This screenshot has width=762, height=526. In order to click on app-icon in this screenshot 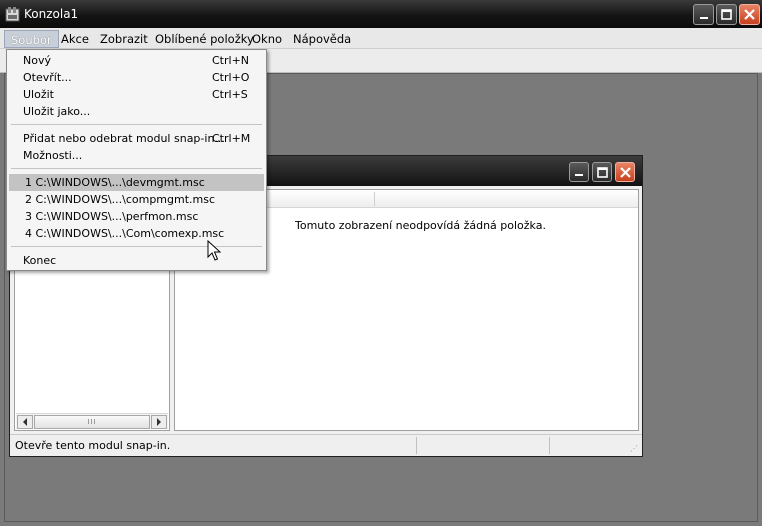, I will do `click(12, 14)`.